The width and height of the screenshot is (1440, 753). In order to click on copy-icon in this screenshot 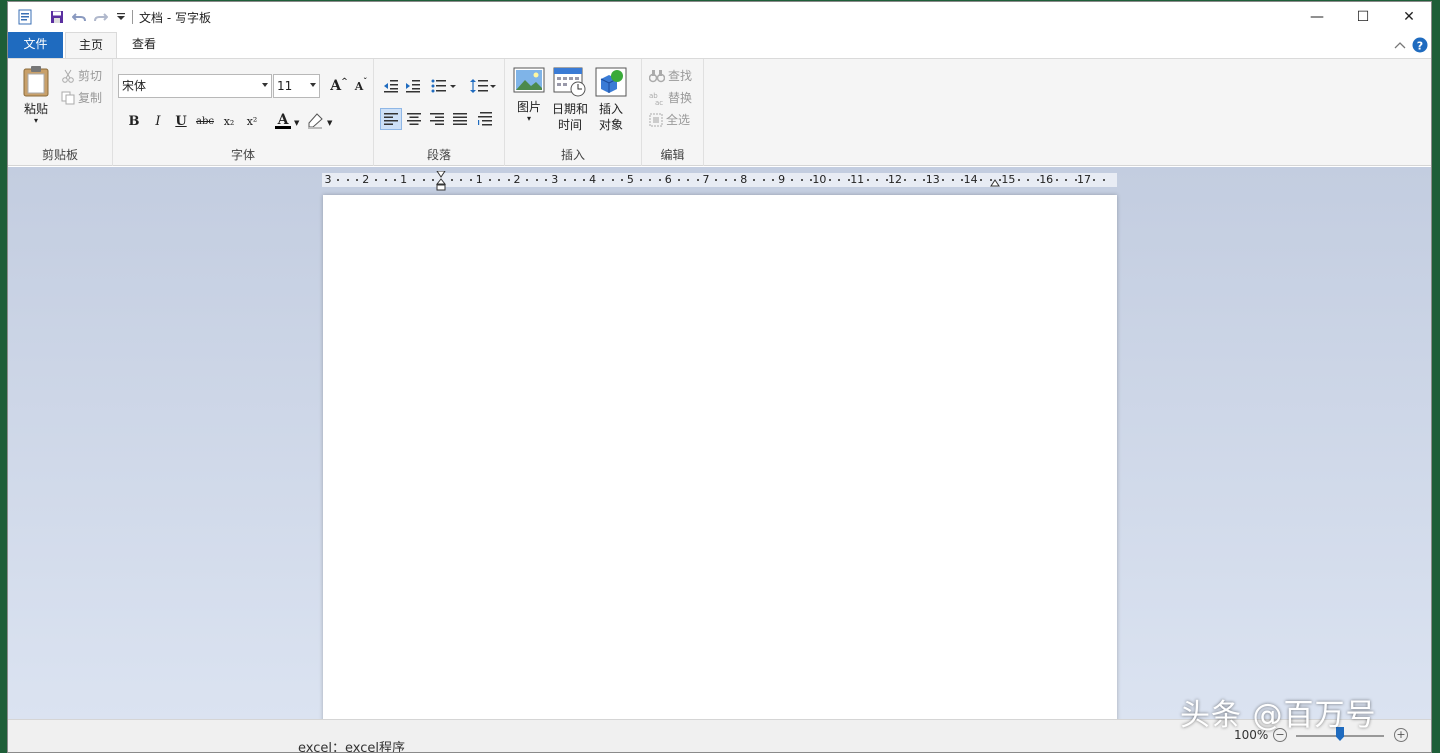, I will do `click(68, 98)`.